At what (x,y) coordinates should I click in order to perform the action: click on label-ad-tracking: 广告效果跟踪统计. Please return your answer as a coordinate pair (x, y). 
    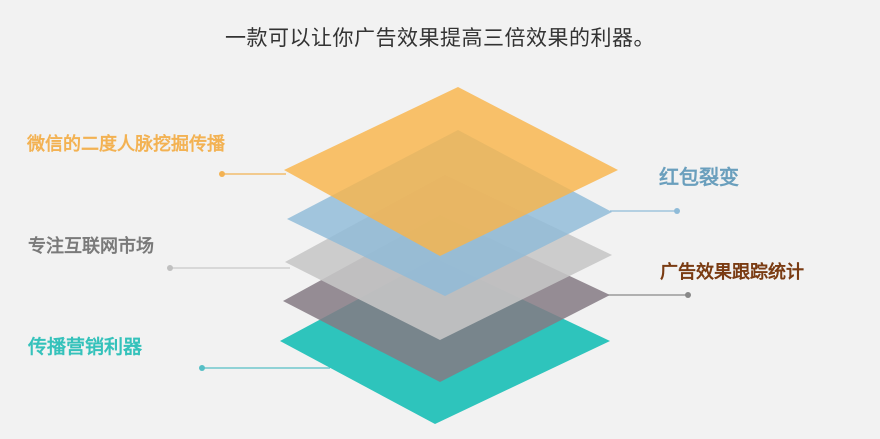
    Looking at the image, I should click on (732, 272).